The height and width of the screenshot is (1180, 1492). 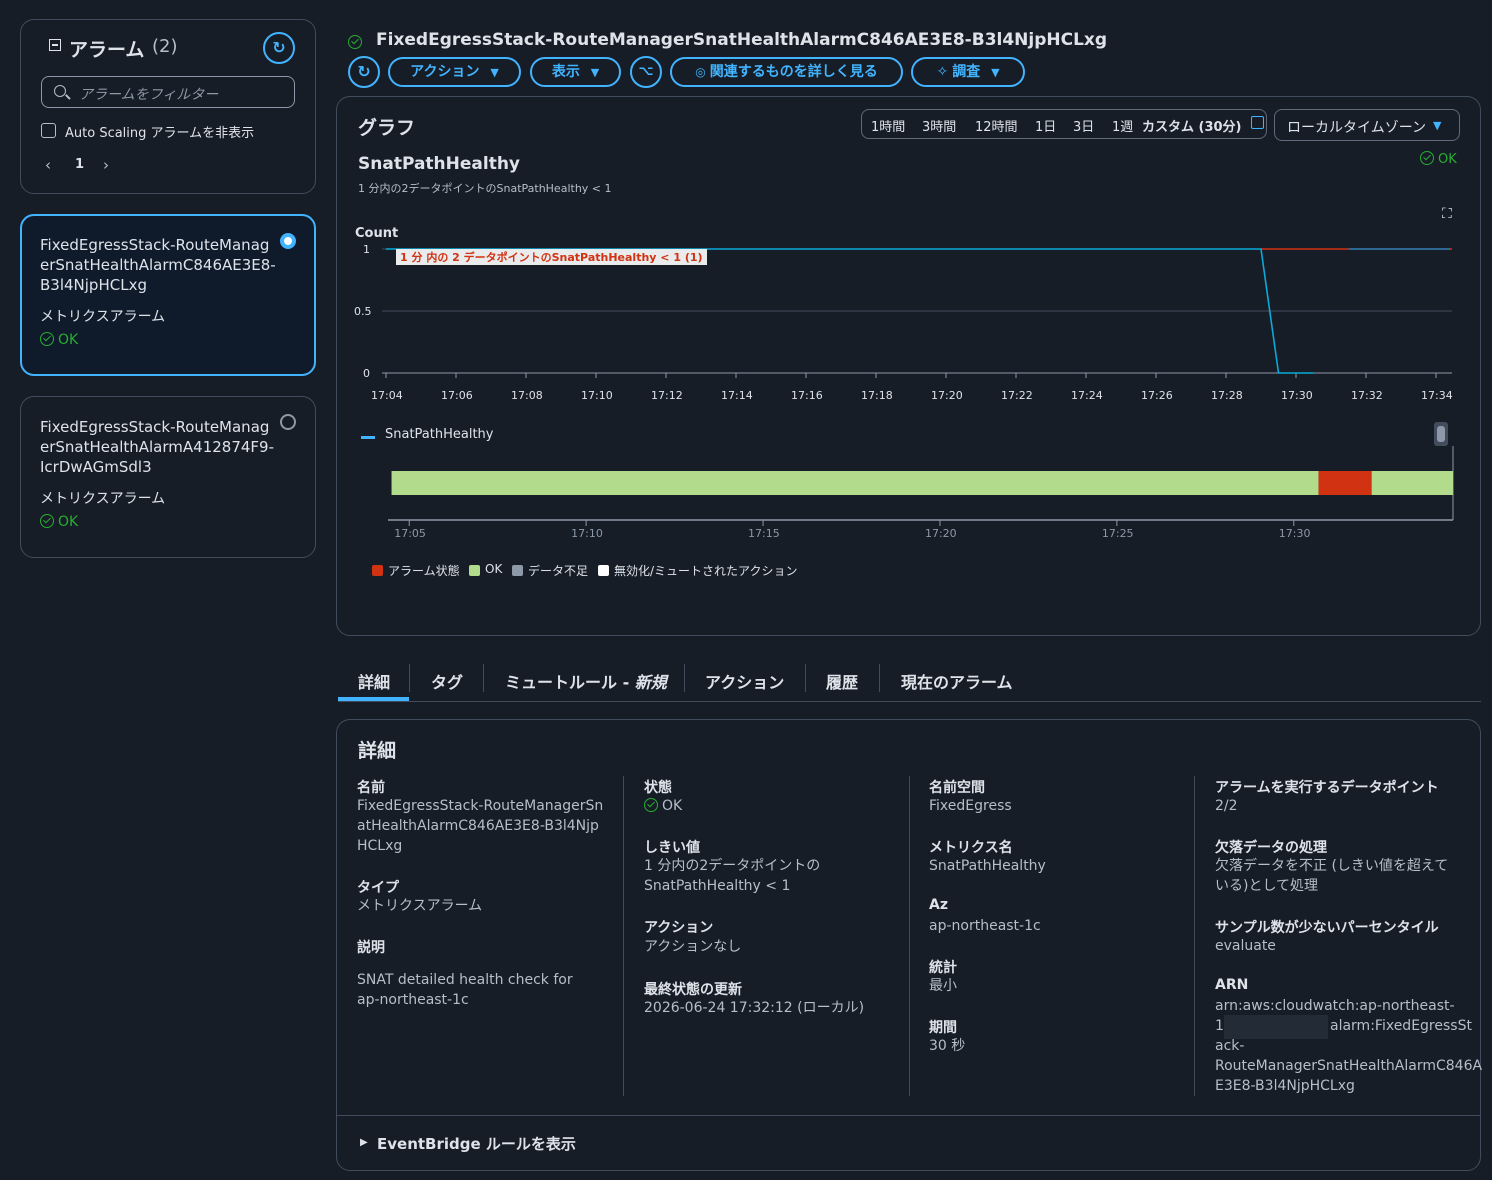 What do you see at coordinates (940, 533) in the screenshot?
I see `timeline-x-tick: 17:20` at bounding box center [940, 533].